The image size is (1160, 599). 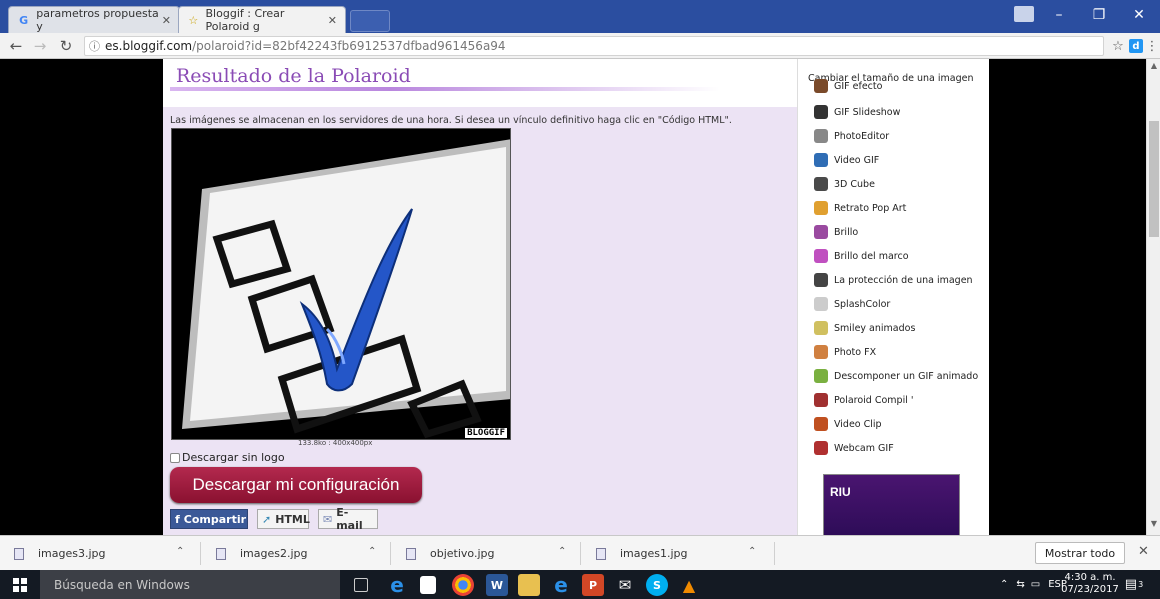 I want to click on info-icon: ⓘ, so click(x=94, y=46).